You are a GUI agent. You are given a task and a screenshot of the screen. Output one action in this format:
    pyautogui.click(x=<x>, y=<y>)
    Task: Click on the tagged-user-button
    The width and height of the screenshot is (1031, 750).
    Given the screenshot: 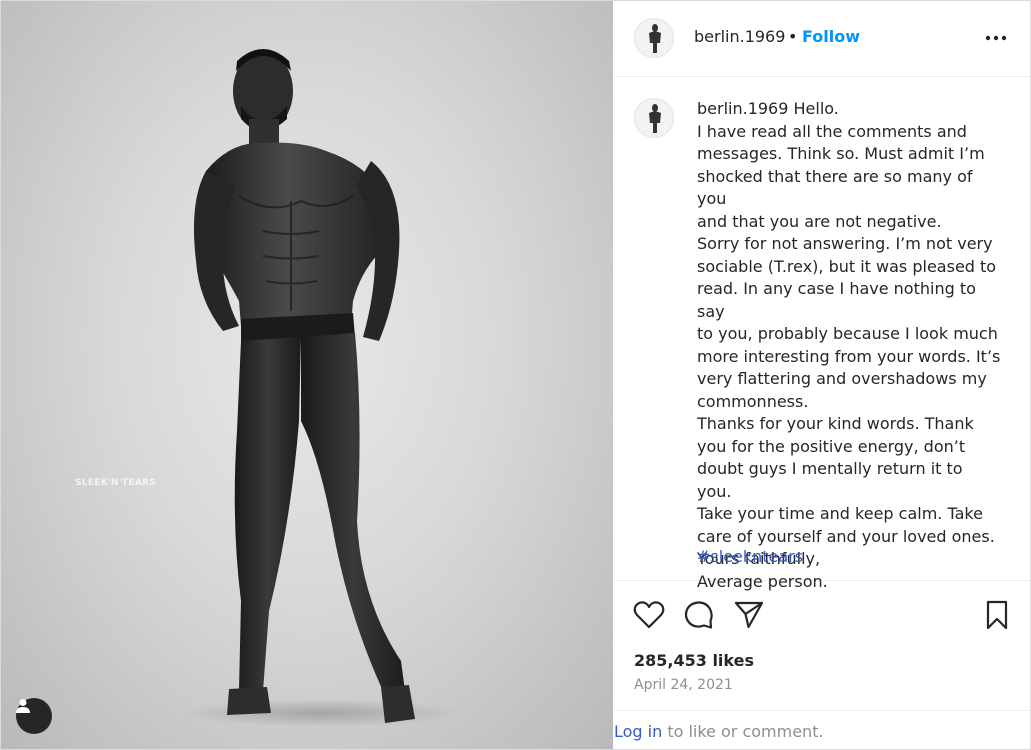 What is the action you would take?
    pyautogui.click(x=34, y=716)
    